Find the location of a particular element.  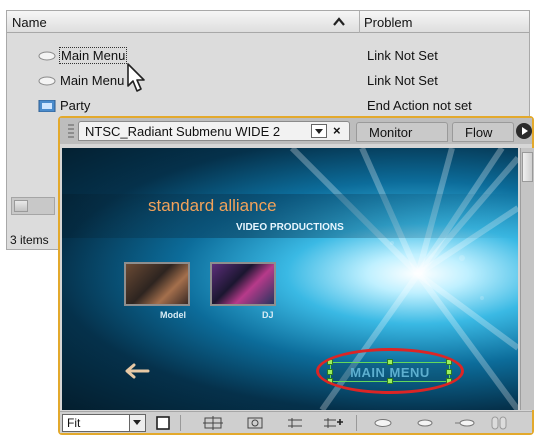

thumbnail-label-model: Model is located at coordinates (173, 315).